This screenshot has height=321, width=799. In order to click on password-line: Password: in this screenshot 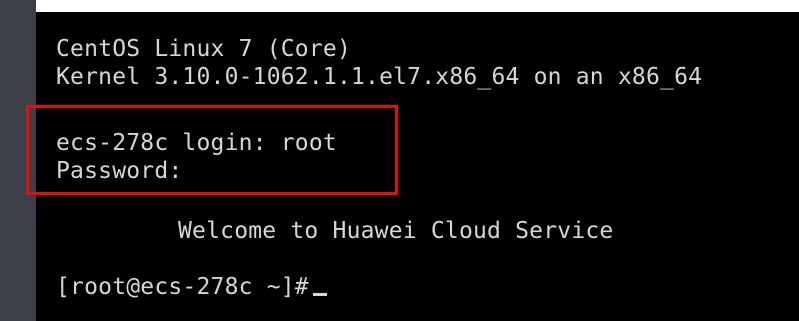, I will do `click(119, 171)`.